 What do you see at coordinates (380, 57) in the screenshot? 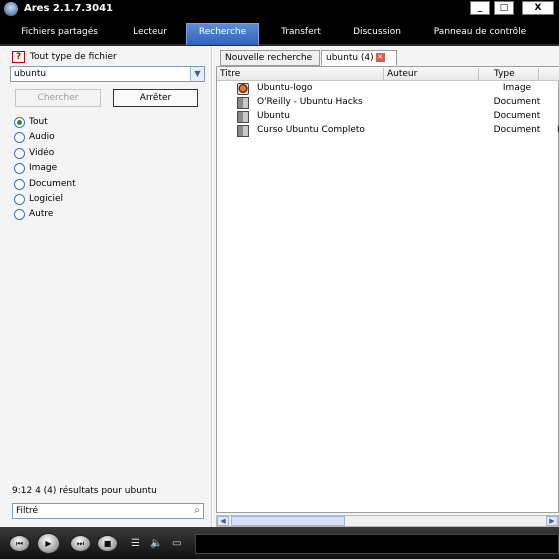
I see `close-tab-icon: ✕` at bounding box center [380, 57].